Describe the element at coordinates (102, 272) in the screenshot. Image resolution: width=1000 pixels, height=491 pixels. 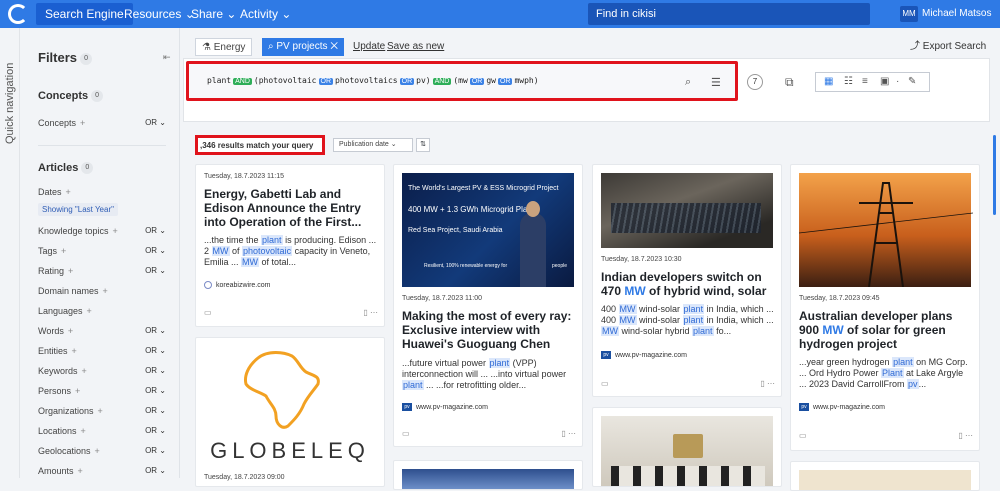
I see `filter-rating: Rating + OR ⌄` at that location.